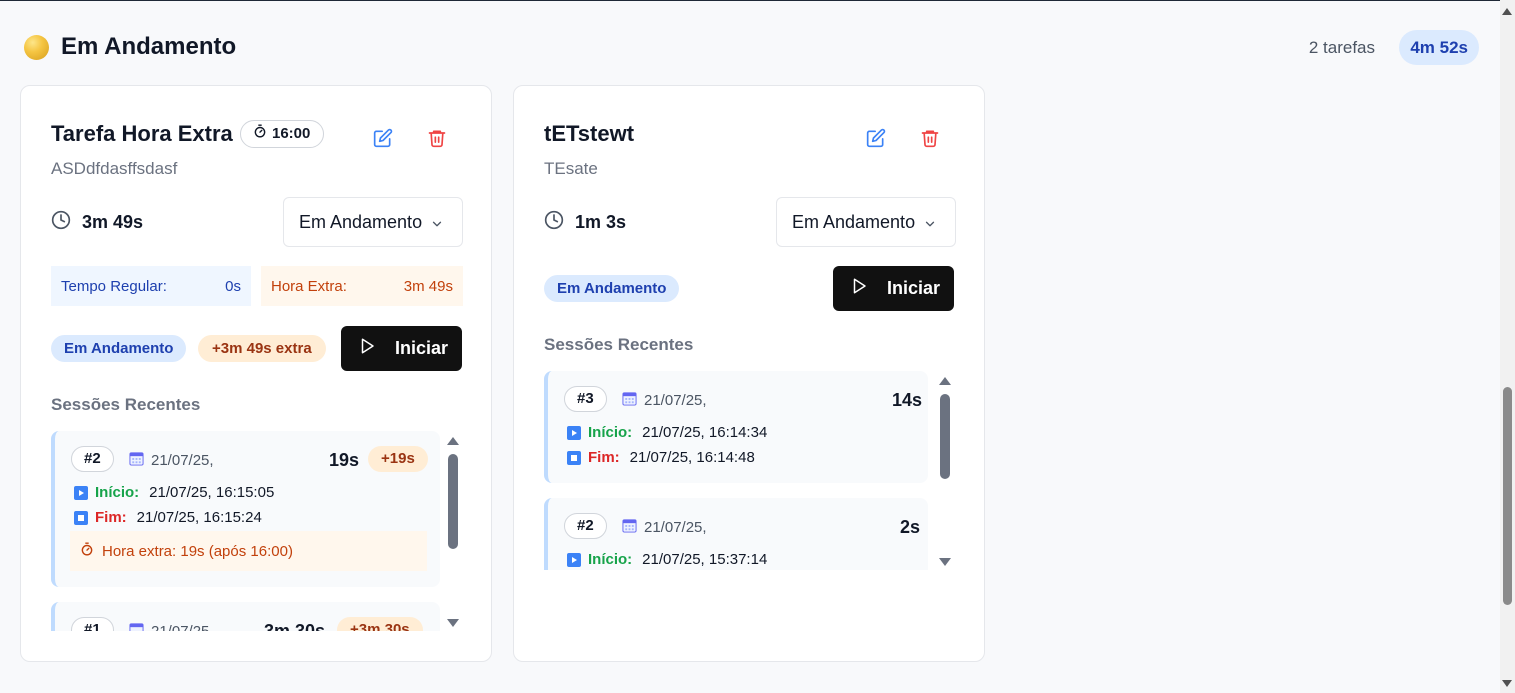 The image size is (1515, 693). Describe the element at coordinates (295, 626) in the screenshot. I see `session-duration: 3m 30s` at that location.